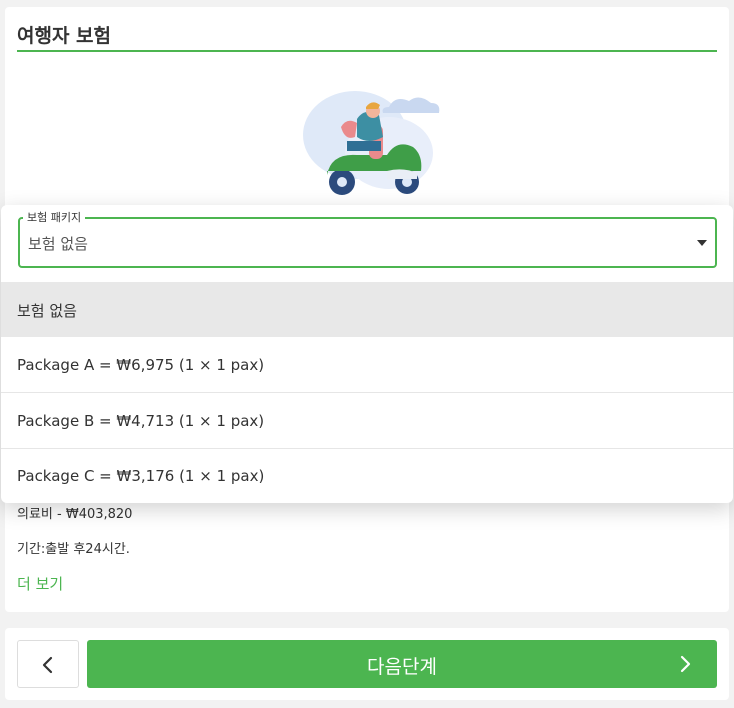  I want to click on next-step-label: 다음단계, so click(402, 667).